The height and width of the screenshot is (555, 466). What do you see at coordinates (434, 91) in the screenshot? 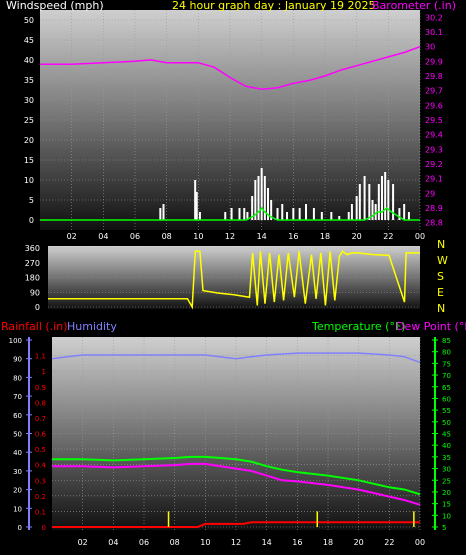
I see `barometer-tick-label: 29.7` at bounding box center [434, 91].